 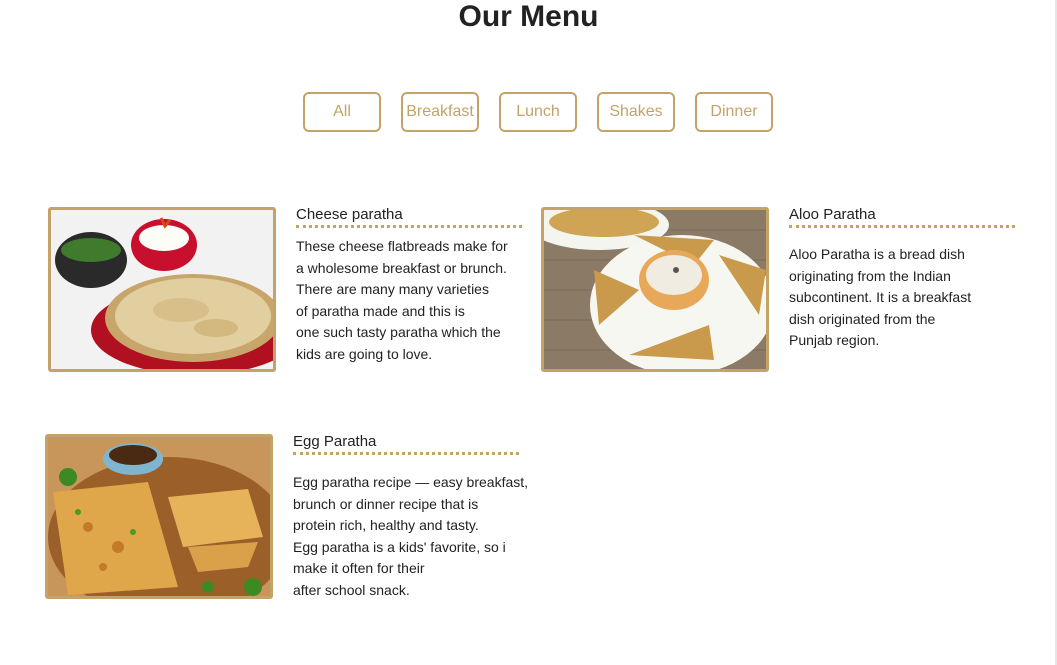 I want to click on item-title-cheese-paratha: Cheese paratha, so click(x=349, y=214).